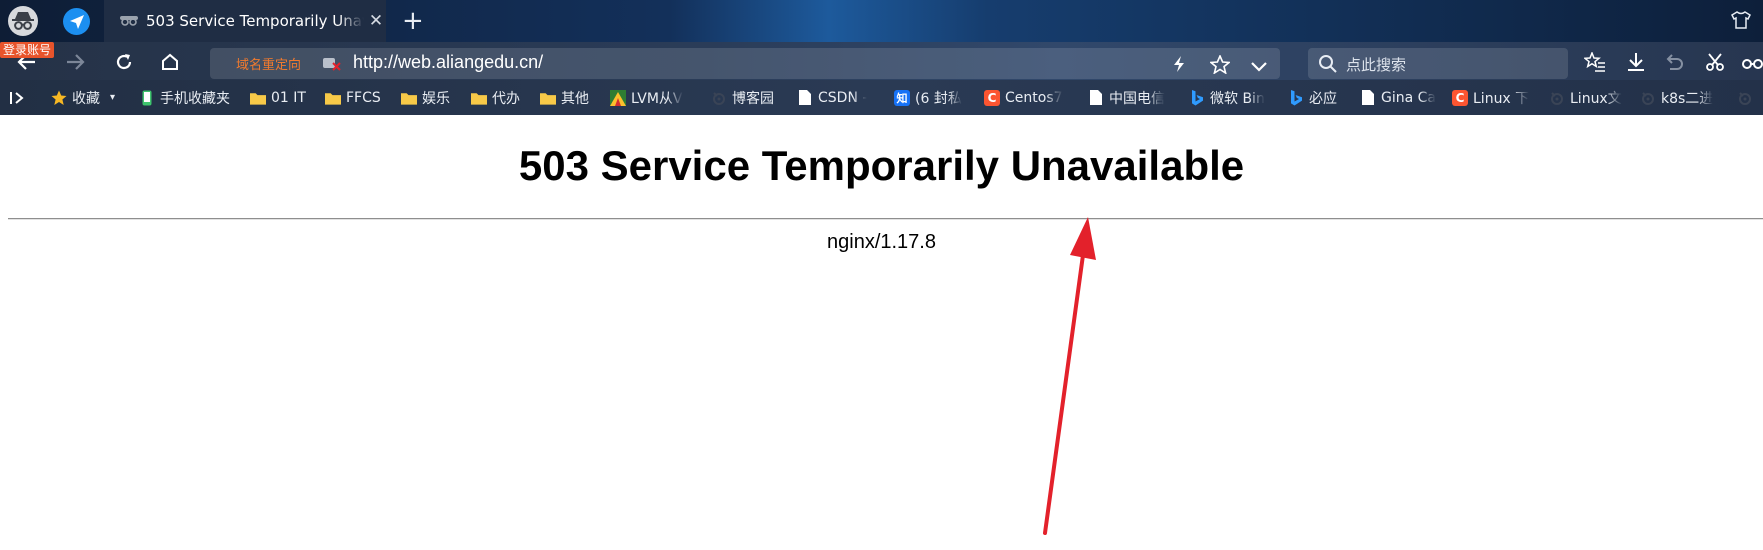 The image size is (1763, 550). Describe the element at coordinates (184, 97) in the screenshot. I see `bookmark-mobile: 手机收藏夹` at that location.